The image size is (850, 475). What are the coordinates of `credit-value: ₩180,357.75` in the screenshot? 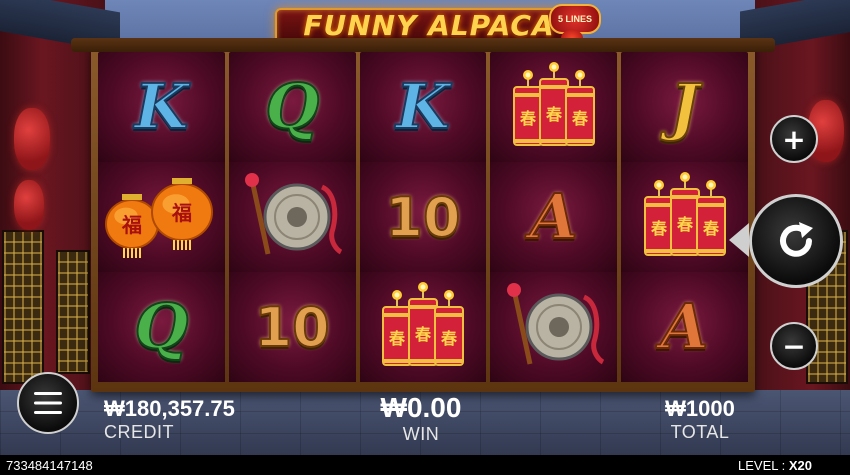 It's located at (169, 408).